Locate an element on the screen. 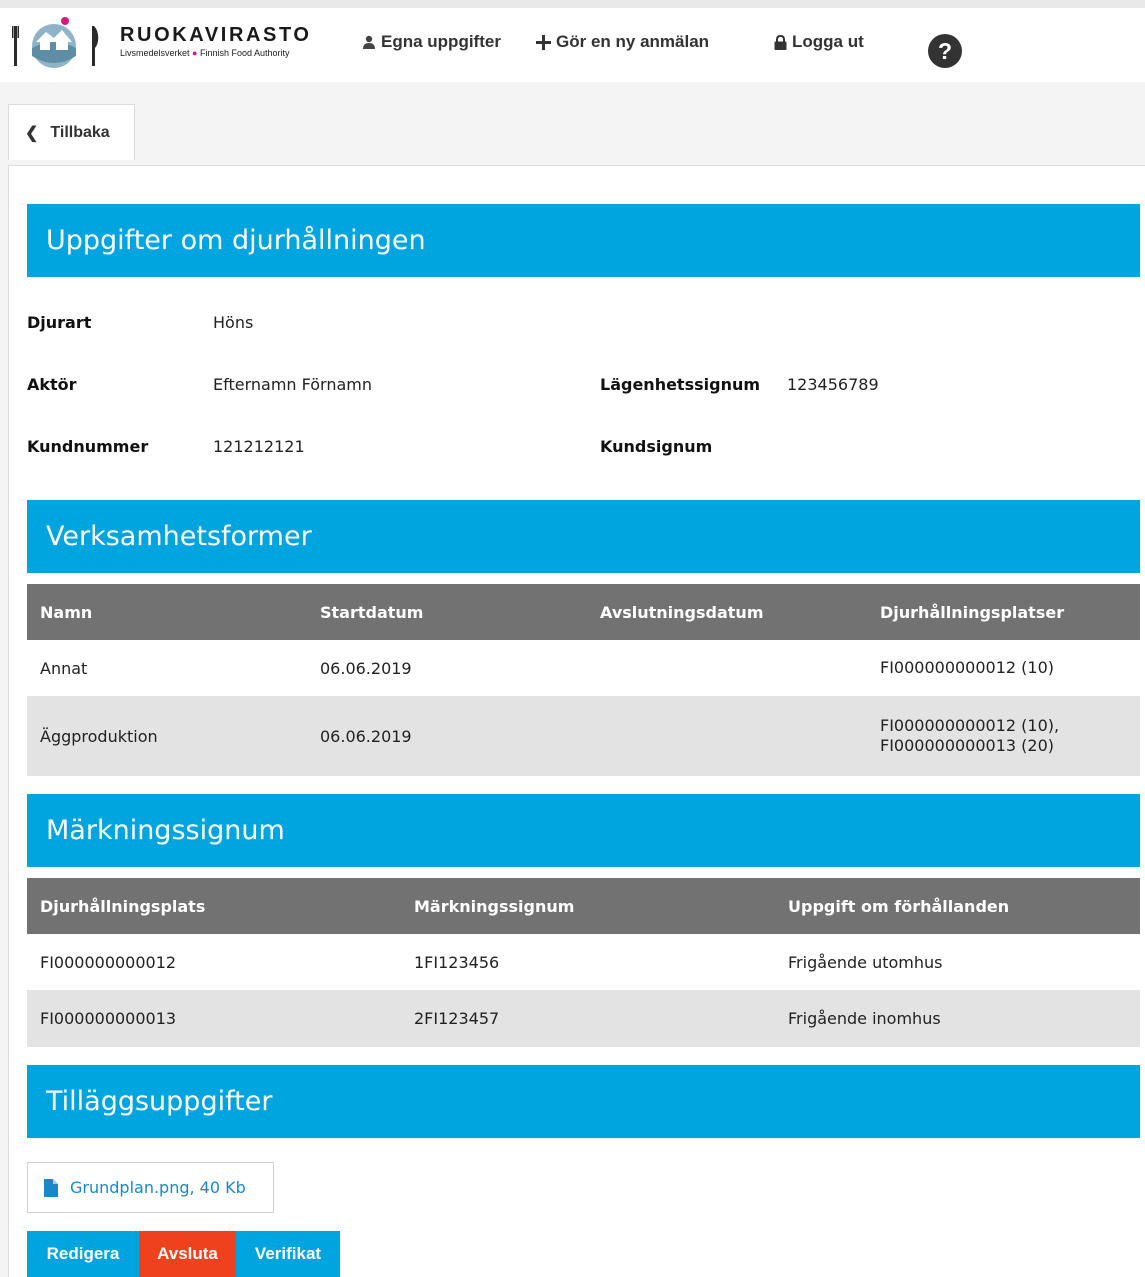 The image size is (1145, 1277). section-extra-info: Tilläggsuppgifter is located at coordinates (583, 1101).